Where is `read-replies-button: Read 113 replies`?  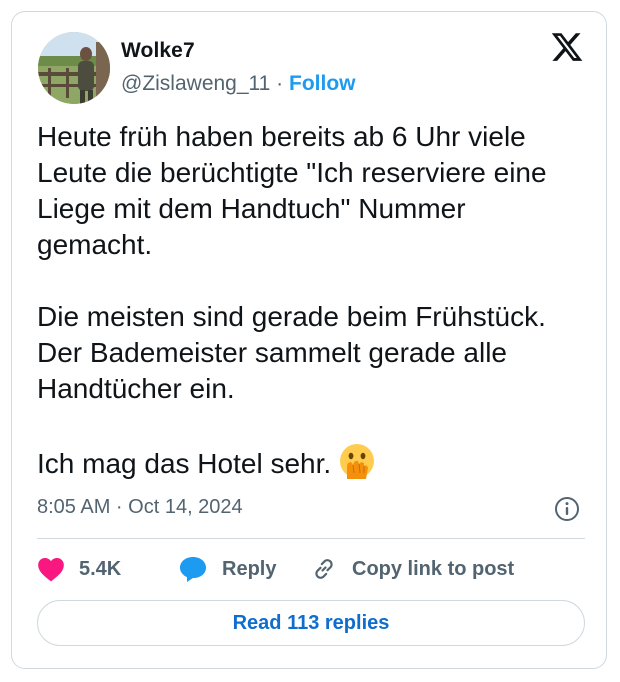 read-replies-button: Read 113 replies is located at coordinates (311, 623).